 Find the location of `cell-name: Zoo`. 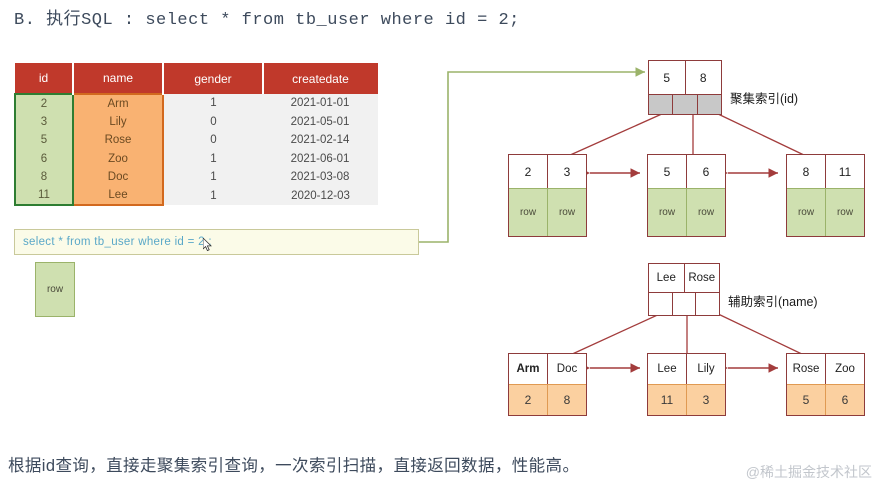

cell-name: Zoo is located at coordinates (118, 158).